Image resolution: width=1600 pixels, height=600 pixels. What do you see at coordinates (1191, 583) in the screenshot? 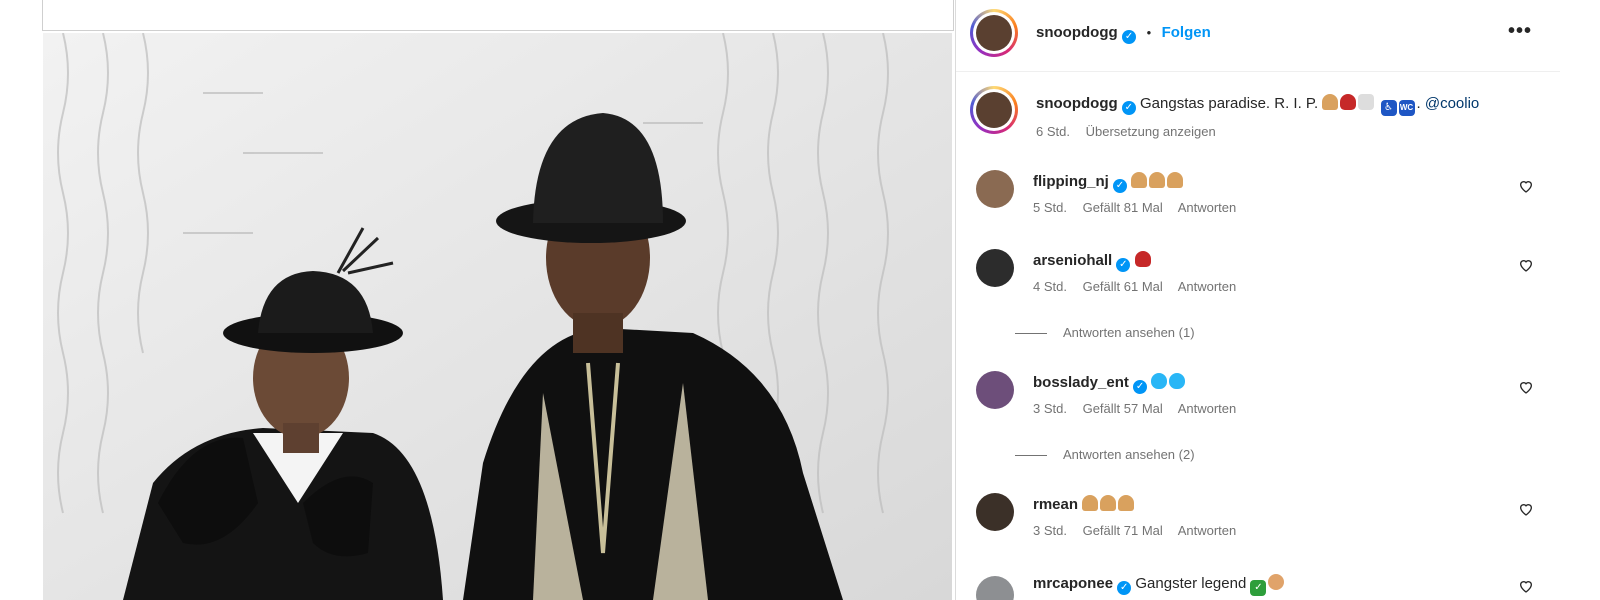
I see `comment-text: Gangster legend` at bounding box center [1191, 583].